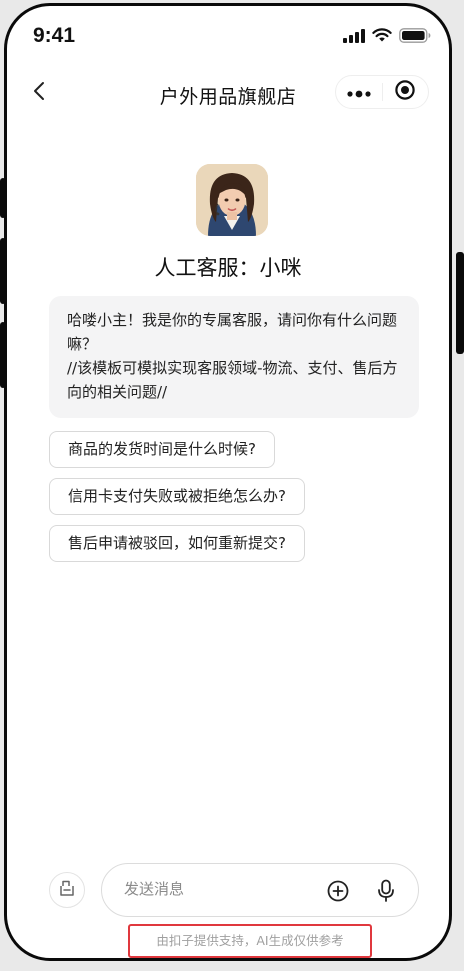  What do you see at coordinates (382, 37) in the screenshot?
I see `wifi-icon` at bounding box center [382, 37].